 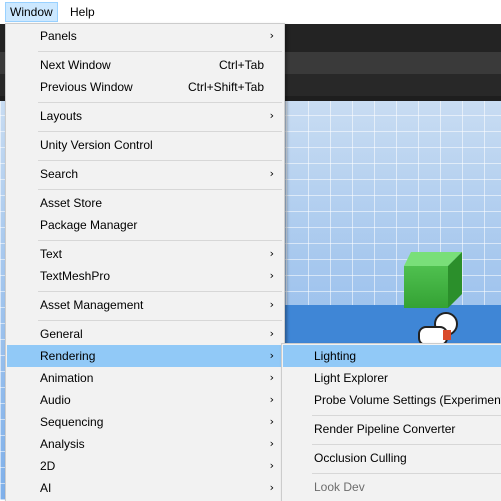 I want to click on menu-item-next-window: Next Window Ctrl+Tab, so click(x=145, y=65).